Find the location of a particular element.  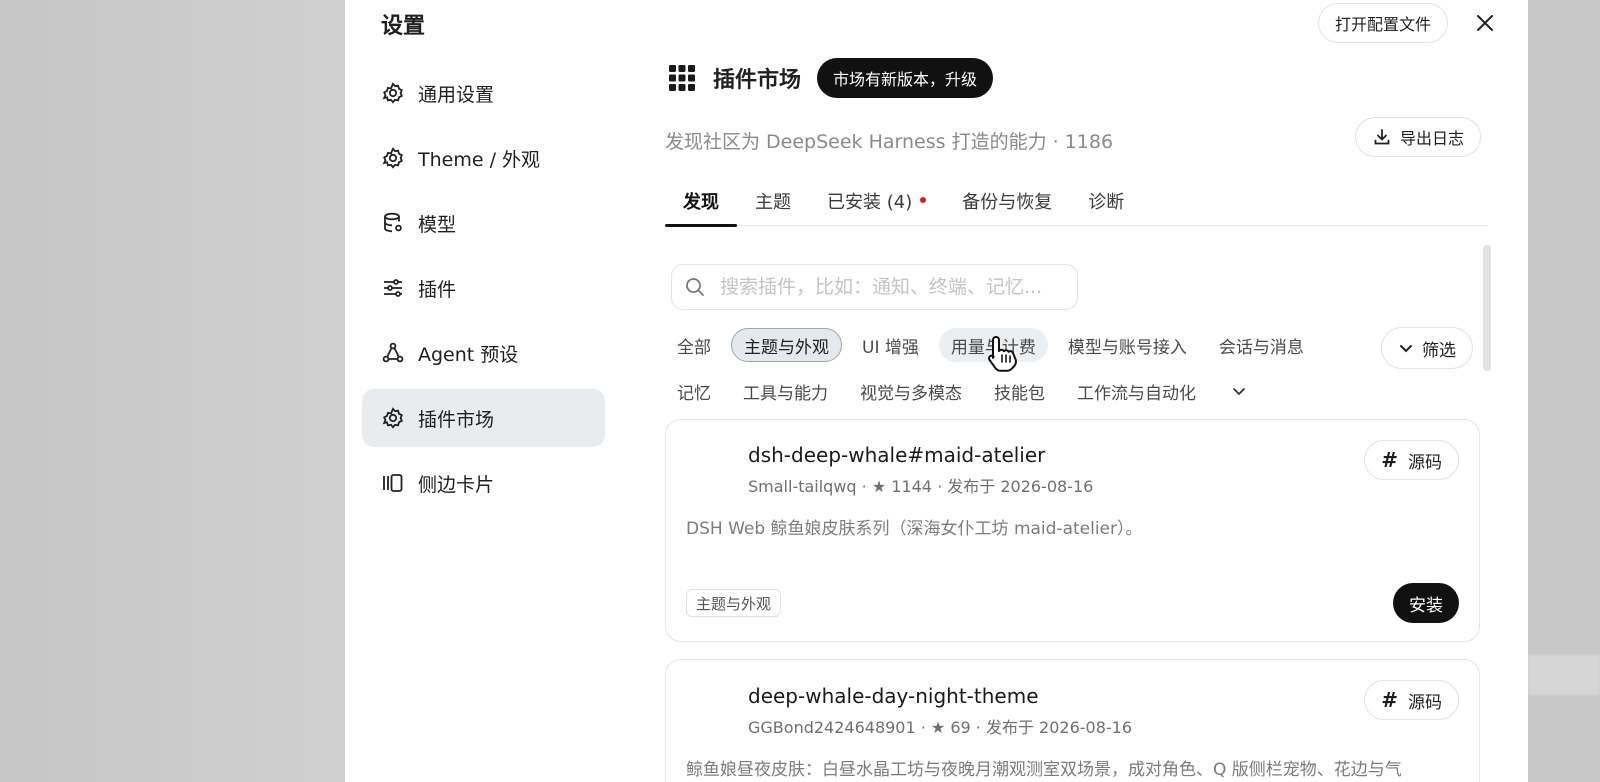

sidebar-item-plugins: 插件 is located at coordinates (483, 288).